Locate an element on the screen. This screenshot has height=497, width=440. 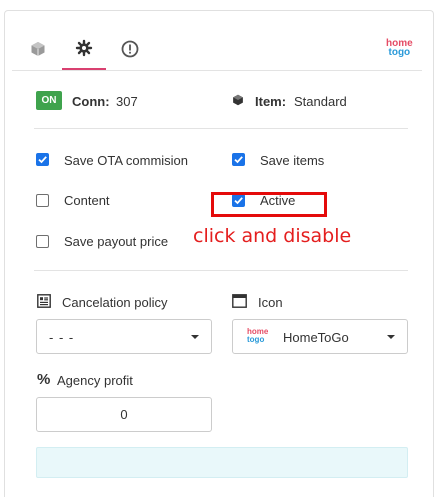
tab-settings is located at coordinates (84, 49).